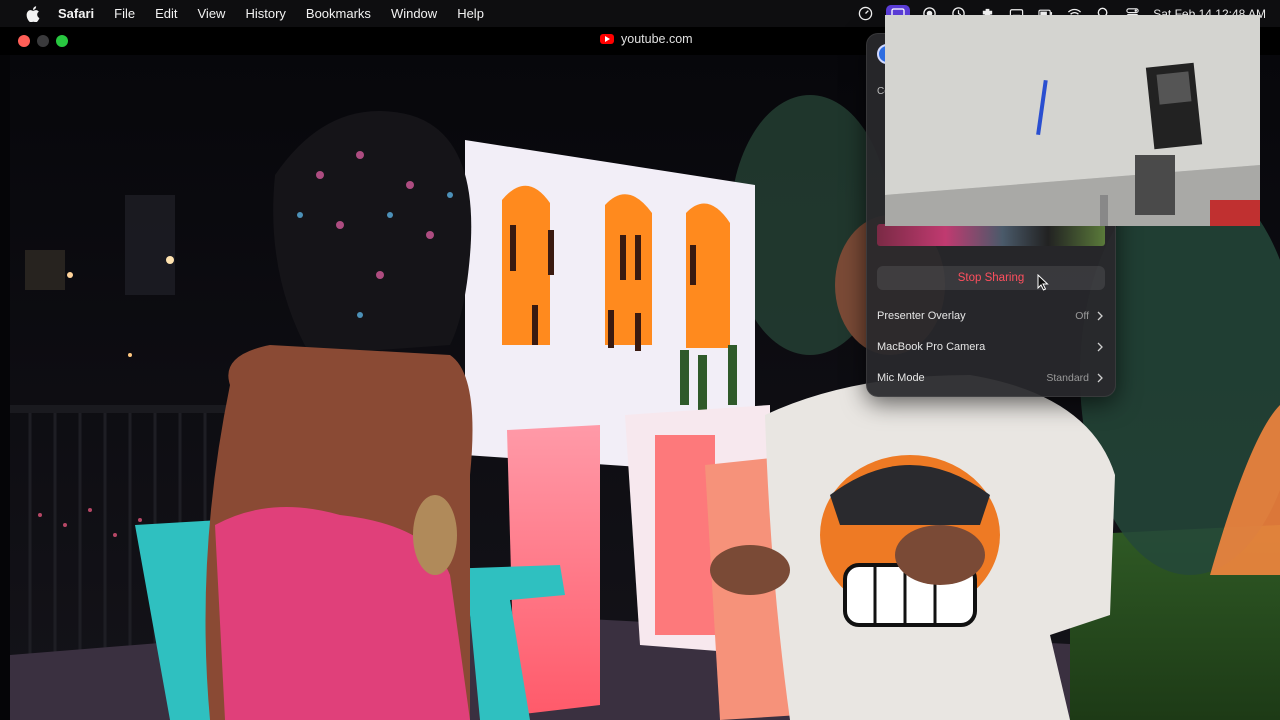 This screenshot has width=1280, height=720. I want to click on stop-sharing-button: Stop Sharing, so click(991, 278).